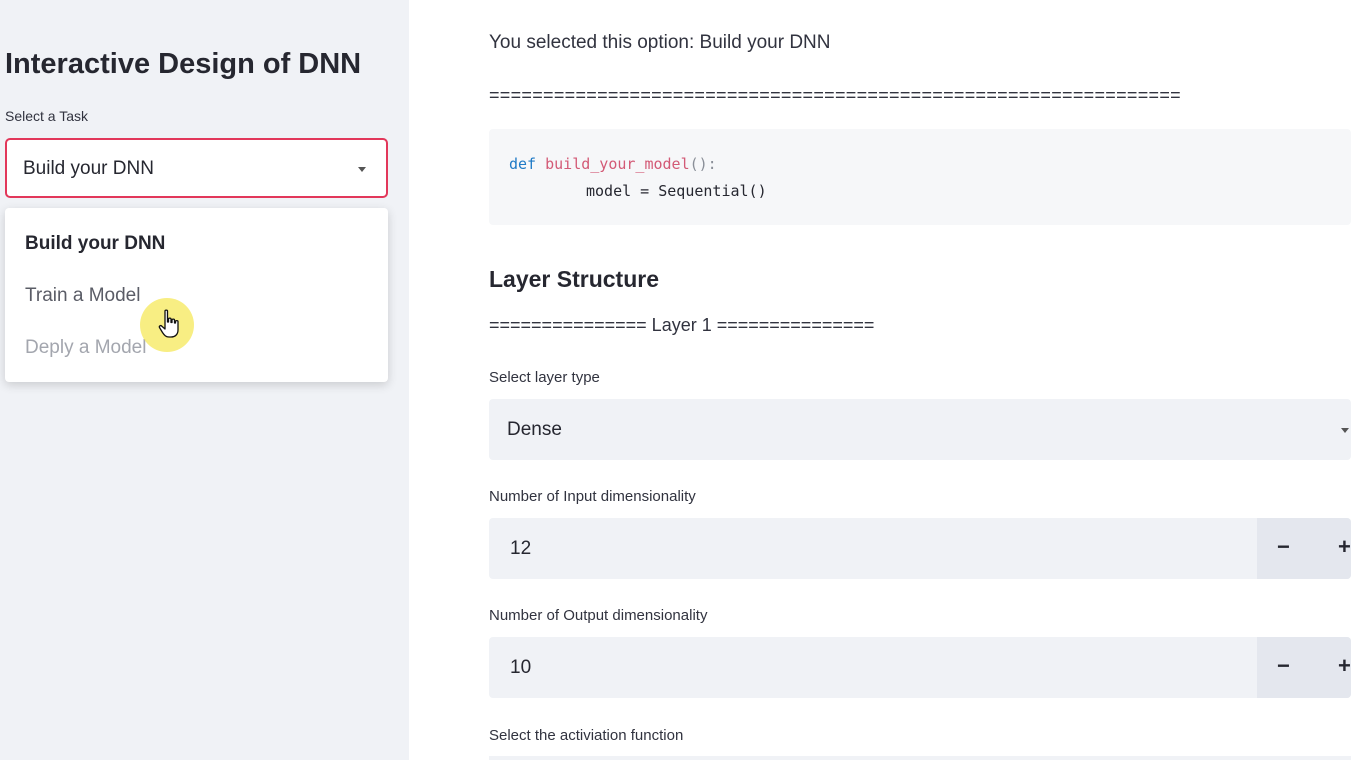 This screenshot has width=1351, height=760. What do you see at coordinates (592, 496) in the screenshot?
I see `input-dim-label: Number of Input dimensionality` at bounding box center [592, 496].